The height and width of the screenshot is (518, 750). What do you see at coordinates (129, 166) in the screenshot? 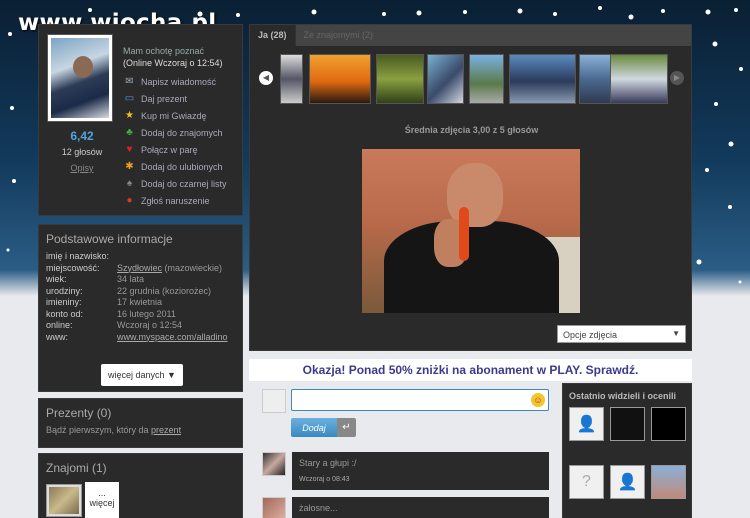
I see `favorite-star-icon: ✱` at bounding box center [129, 166].